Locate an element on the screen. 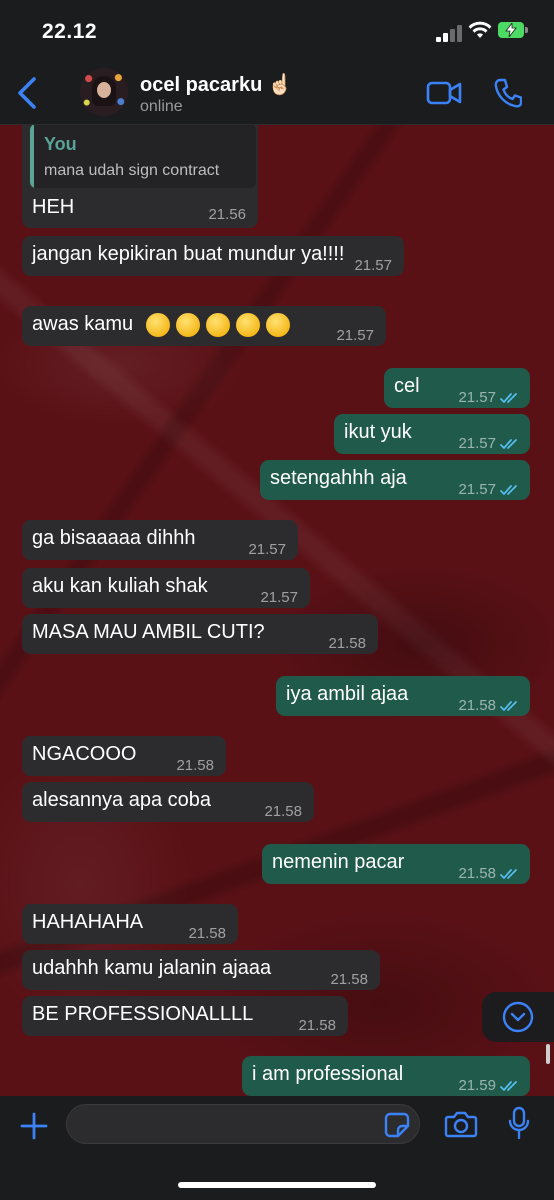 The width and height of the screenshot is (554, 1200). incoming-message-bubble: MASA MAU AMBIL CUTI? 21.58 is located at coordinates (200, 634).